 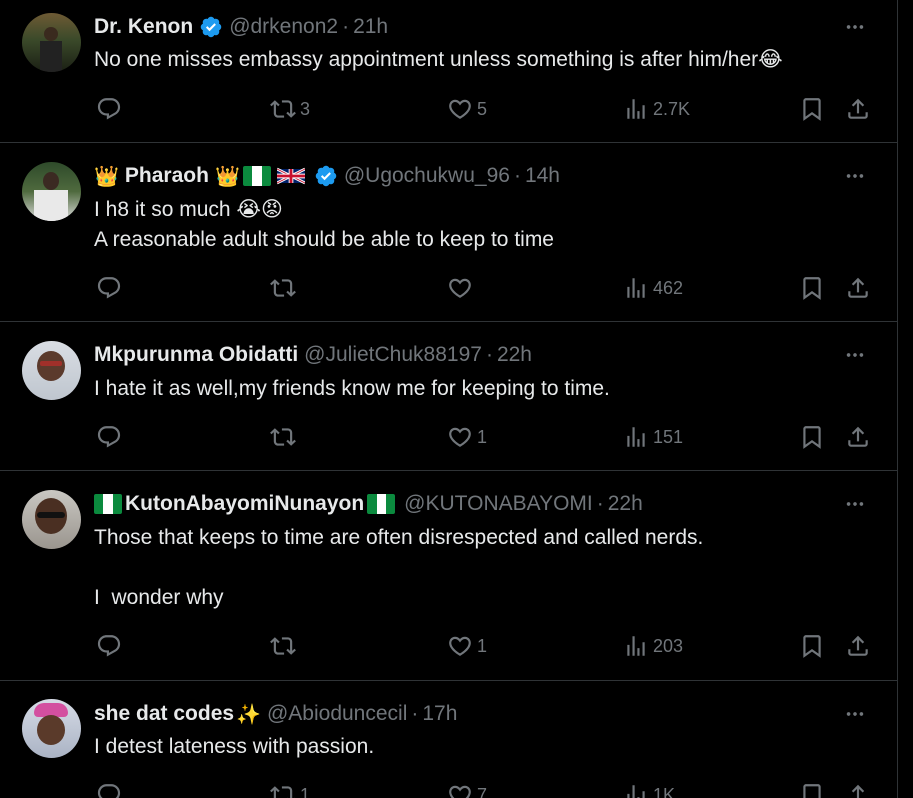 What do you see at coordinates (467, 789) in the screenshot?
I see `like-button: 7` at bounding box center [467, 789].